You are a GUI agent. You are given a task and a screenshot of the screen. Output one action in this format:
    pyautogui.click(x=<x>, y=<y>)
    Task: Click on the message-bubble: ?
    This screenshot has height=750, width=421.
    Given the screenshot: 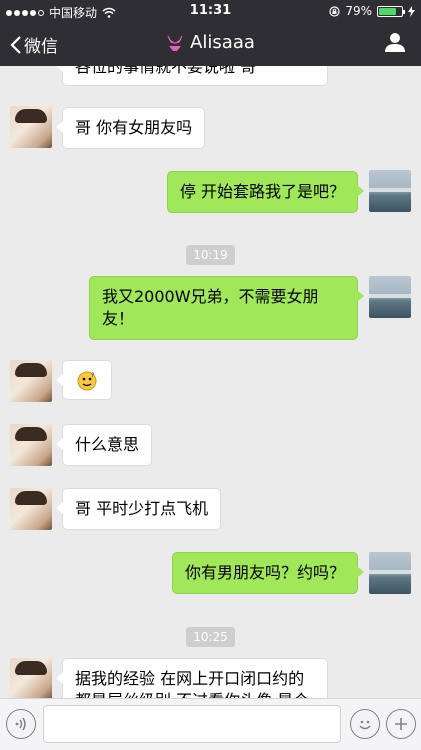 What is the action you would take?
    pyautogui.click(x=84, y=380)
    